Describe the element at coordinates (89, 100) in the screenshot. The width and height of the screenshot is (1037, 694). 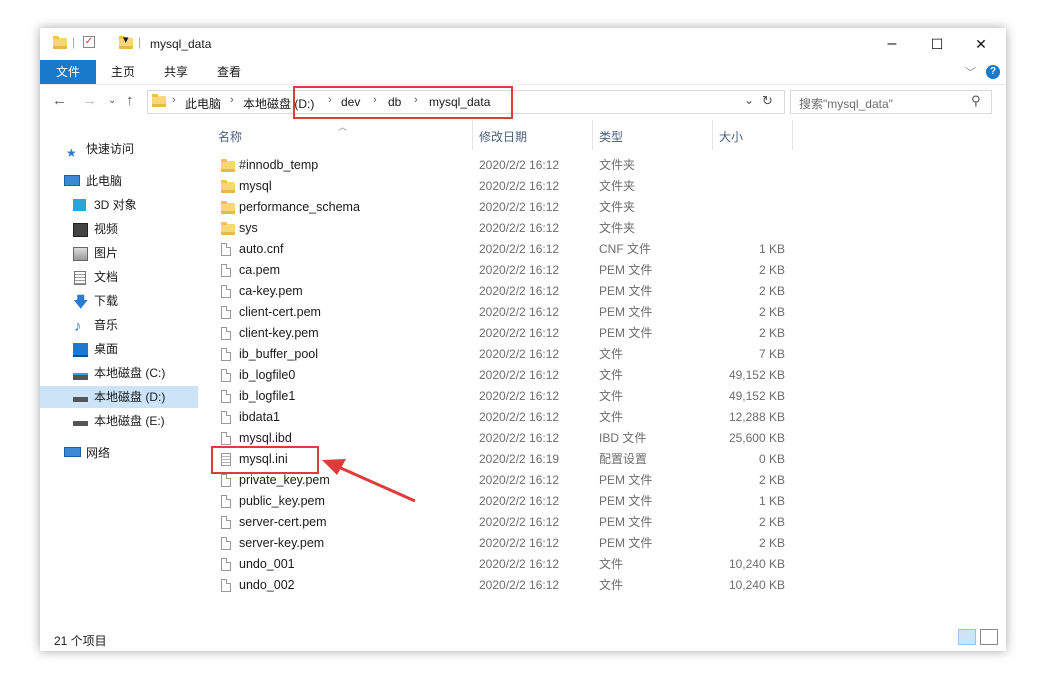
I see `forward-arrow-icon: →` at that location.